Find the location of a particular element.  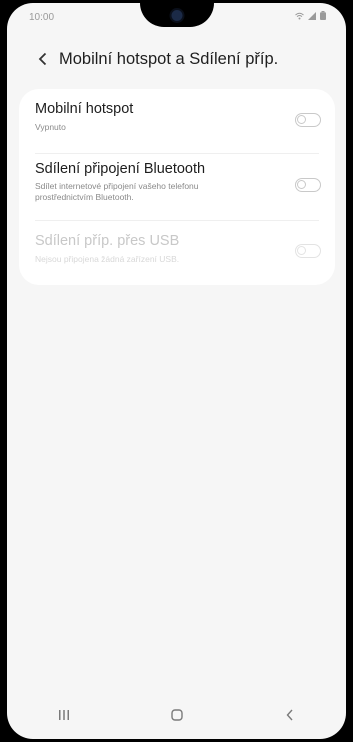

recents-icon is located at coordinates (63, 715).